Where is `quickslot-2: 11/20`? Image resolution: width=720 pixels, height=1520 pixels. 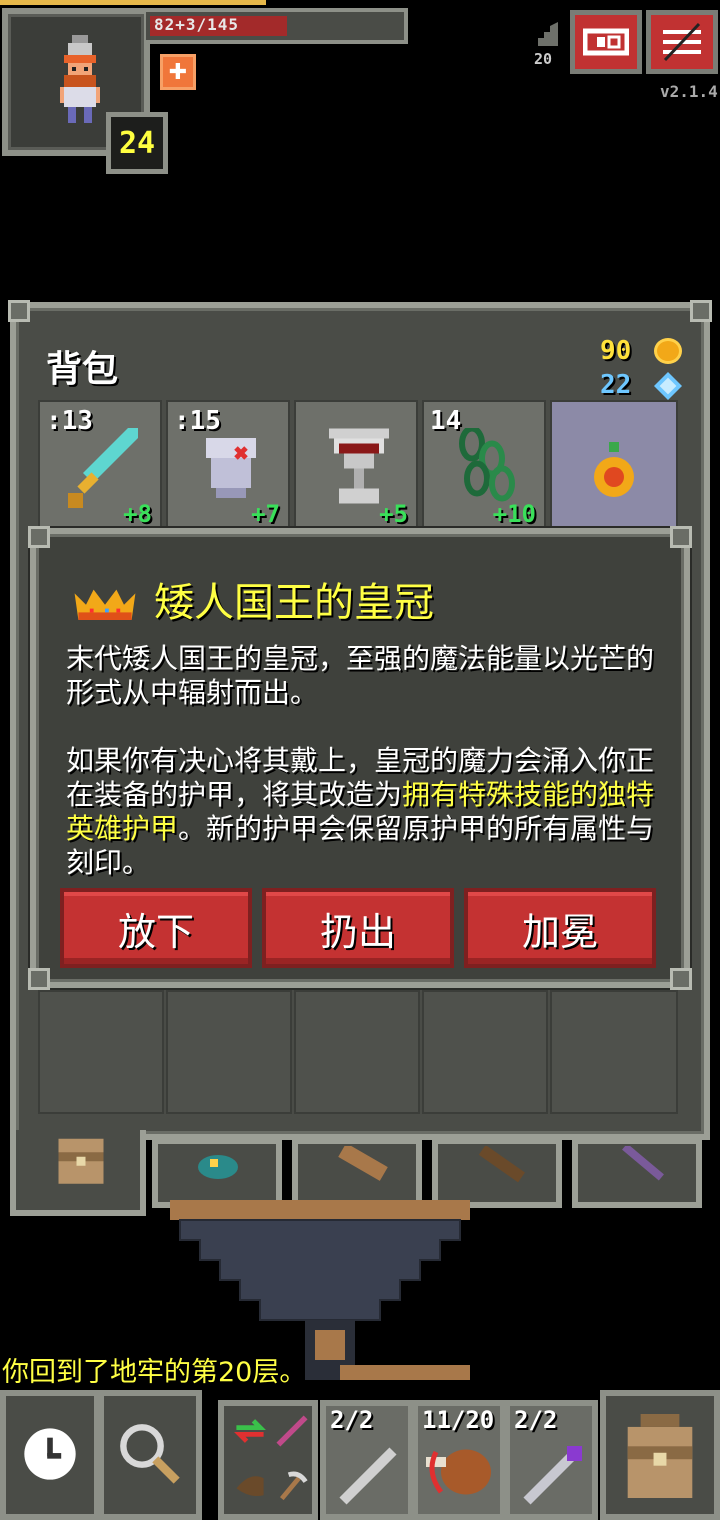 quickslot-2: 11/20 is located at coordinates (459, 1460).